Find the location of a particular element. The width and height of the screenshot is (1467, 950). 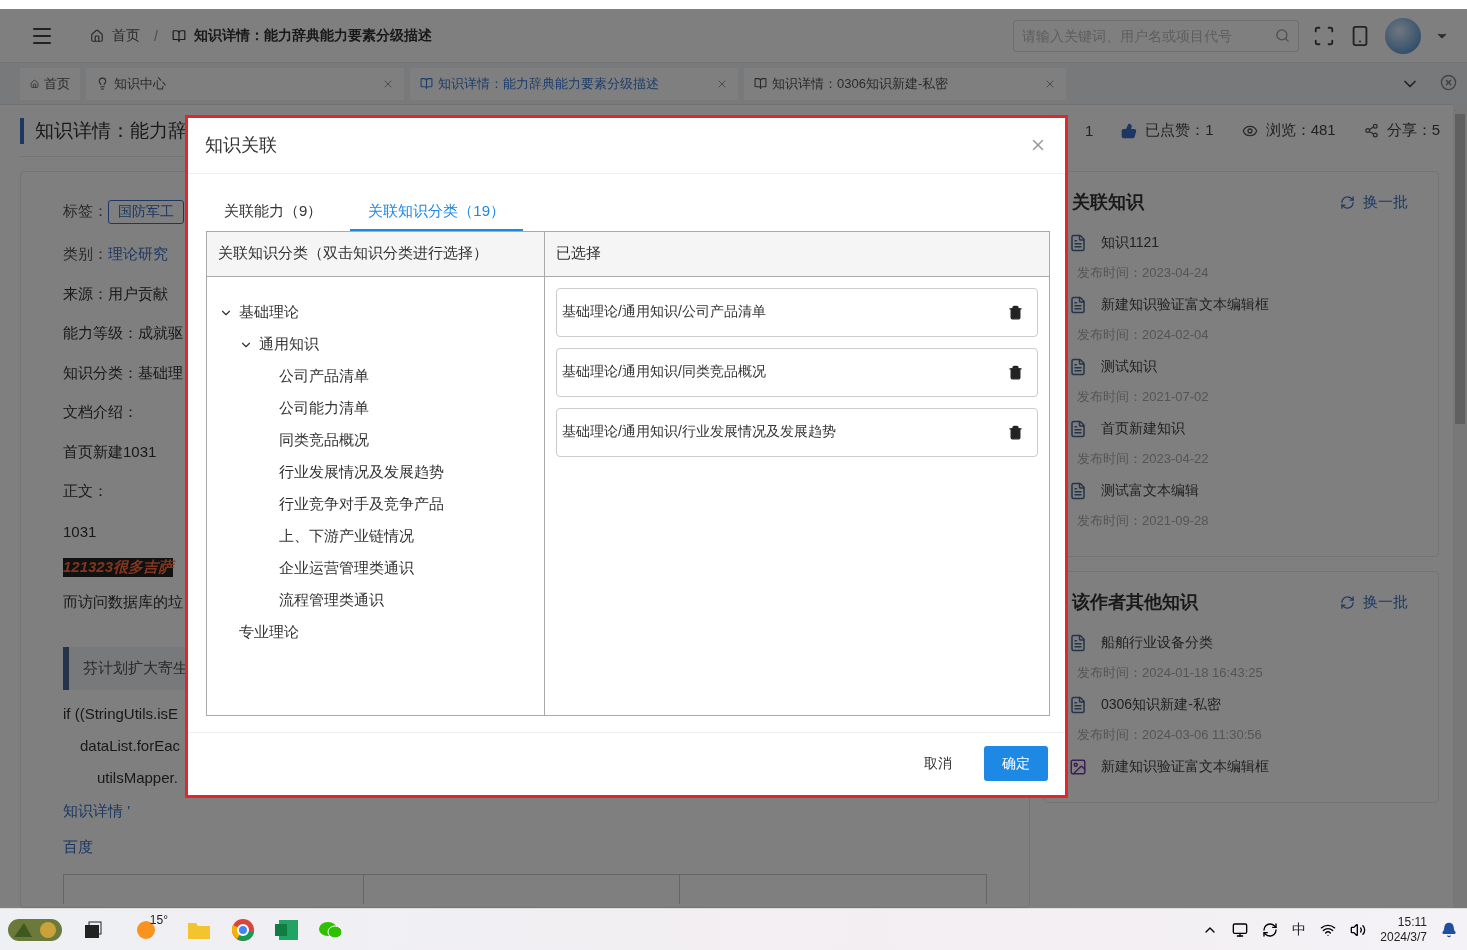

lightbulb-icon is located at coordinates (102, 83).